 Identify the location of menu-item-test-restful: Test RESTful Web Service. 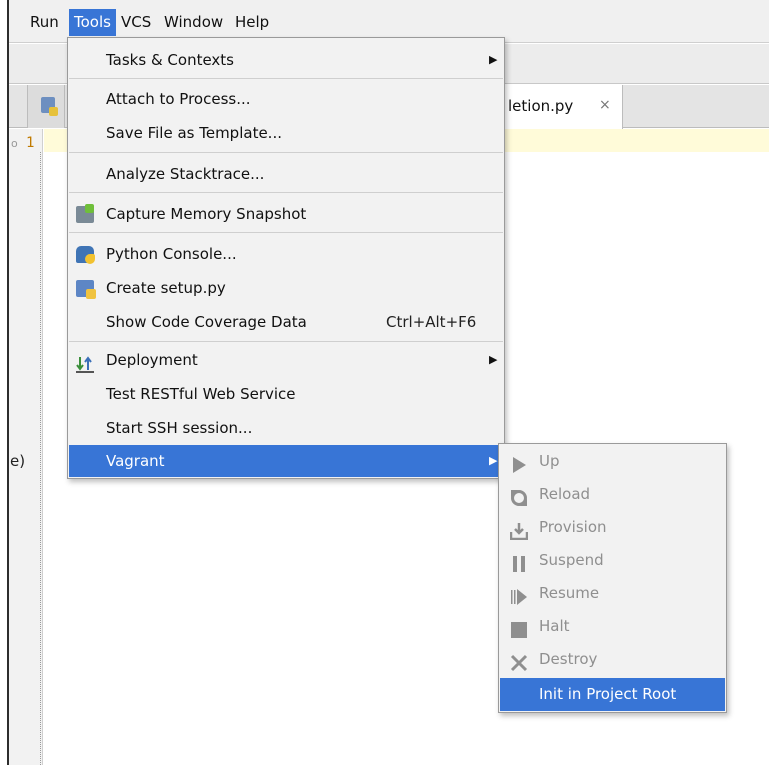
(286, 394).